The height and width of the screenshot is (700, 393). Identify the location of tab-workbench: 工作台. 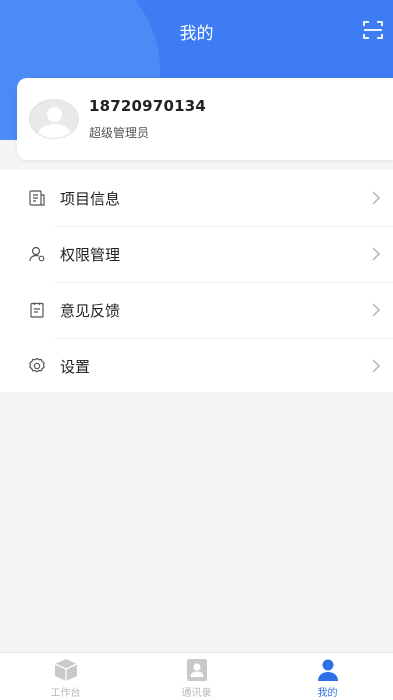
(65, 676).